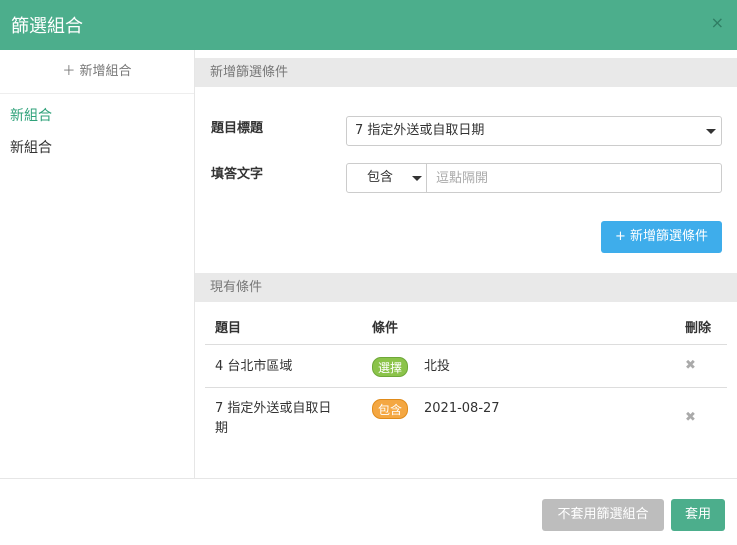  What do you see at coordinates (385, 328) in the screenshot?
I see `column-header-condition: 條件` at bounding box center [385, 328].